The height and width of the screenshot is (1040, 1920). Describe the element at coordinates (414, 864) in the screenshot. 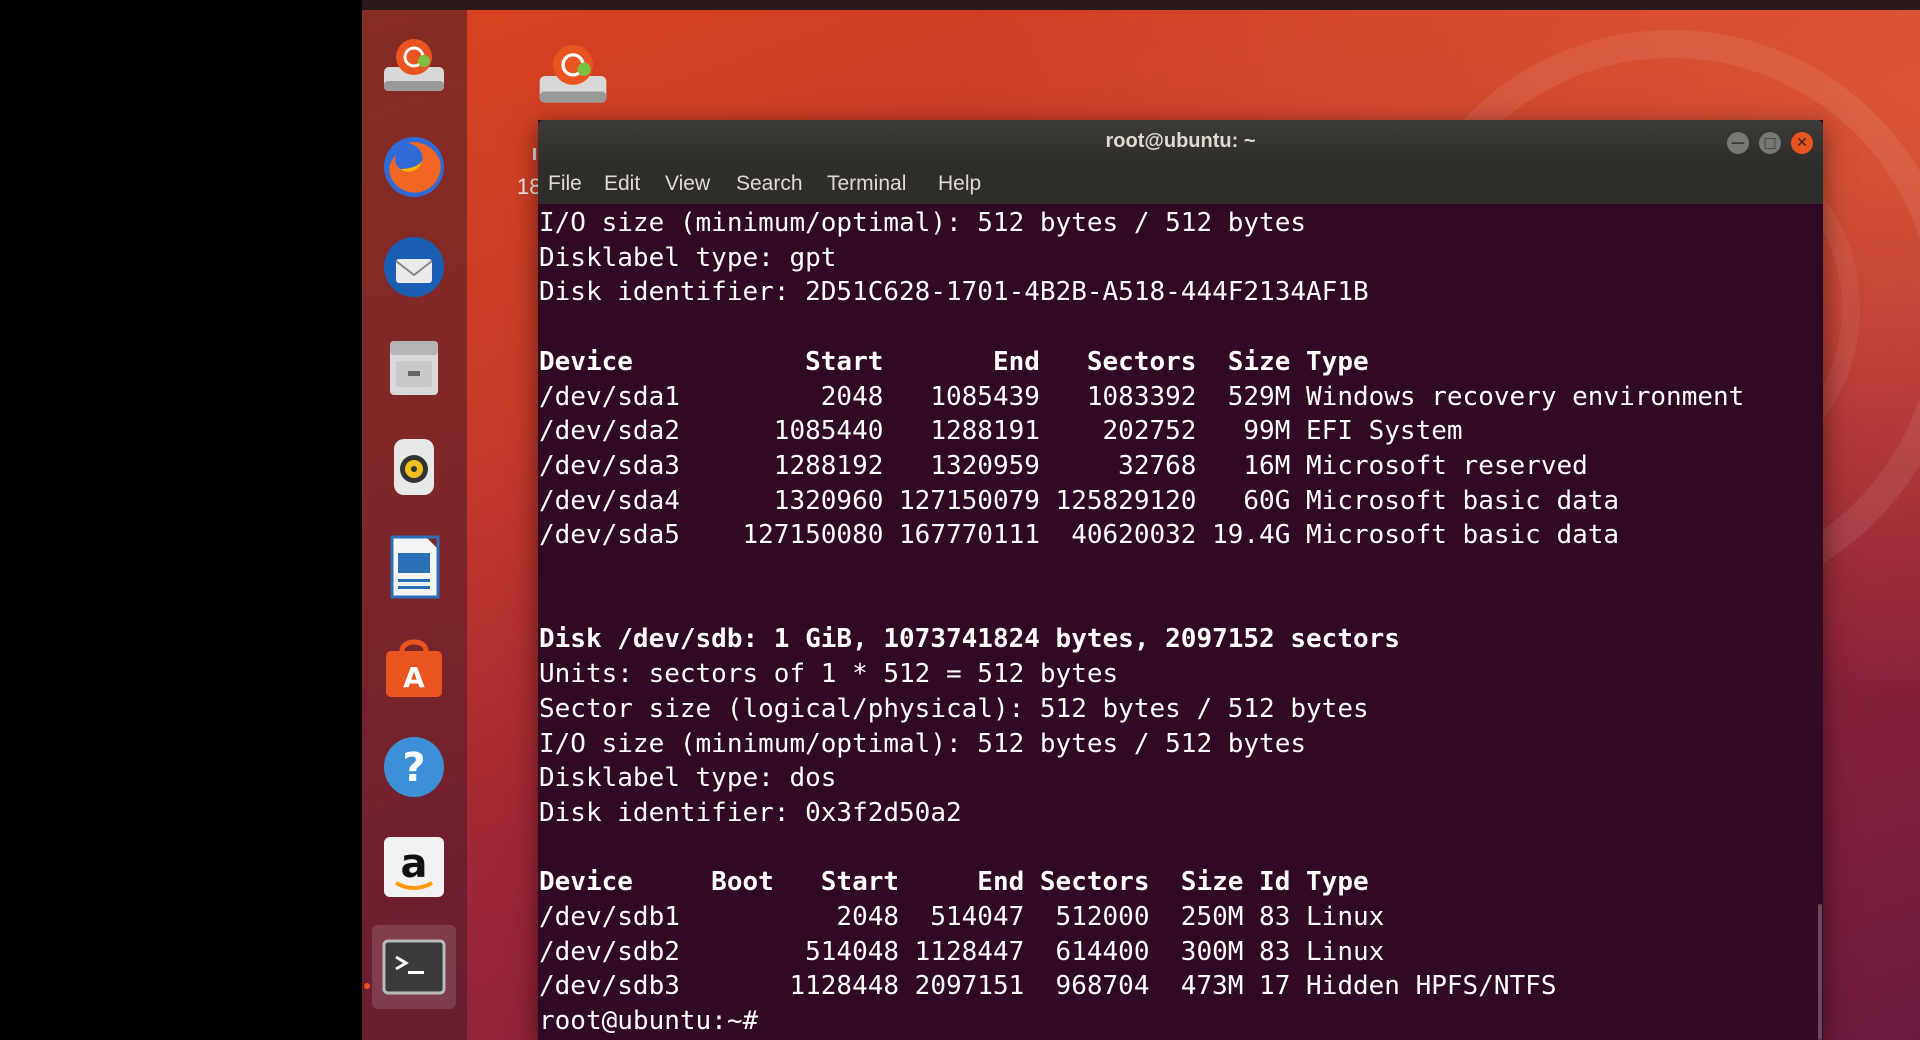

I see `svg-text: a` at that location.